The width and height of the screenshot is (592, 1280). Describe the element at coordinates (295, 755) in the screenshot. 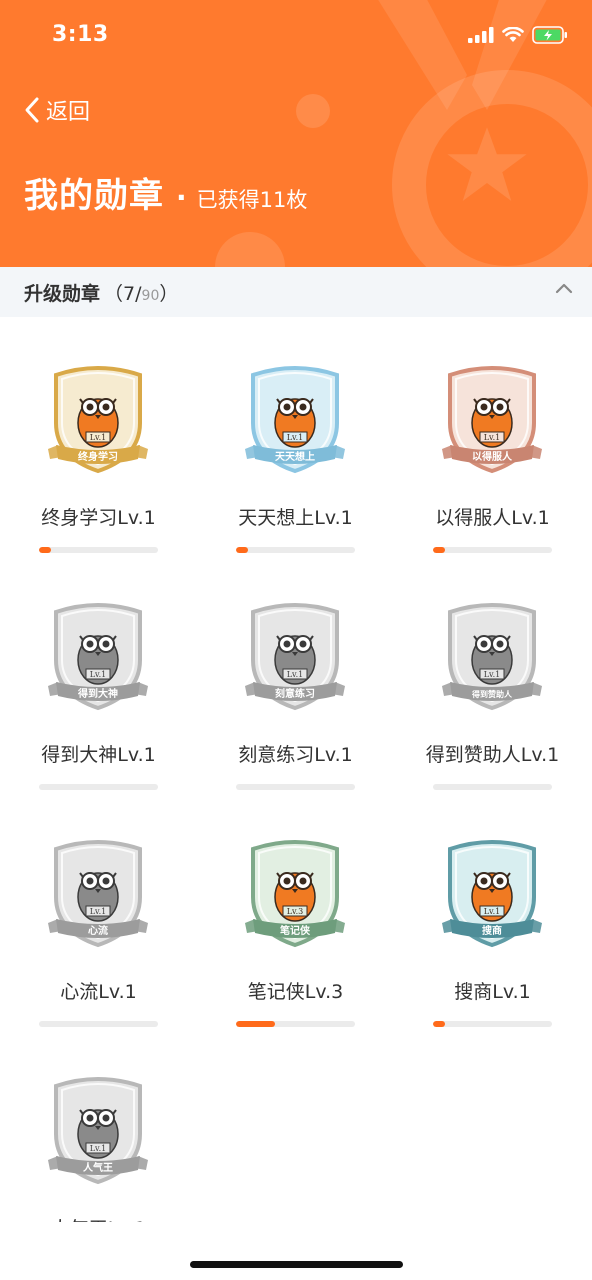

I see `badge-name: 刻意练习Lv.1` at that location.